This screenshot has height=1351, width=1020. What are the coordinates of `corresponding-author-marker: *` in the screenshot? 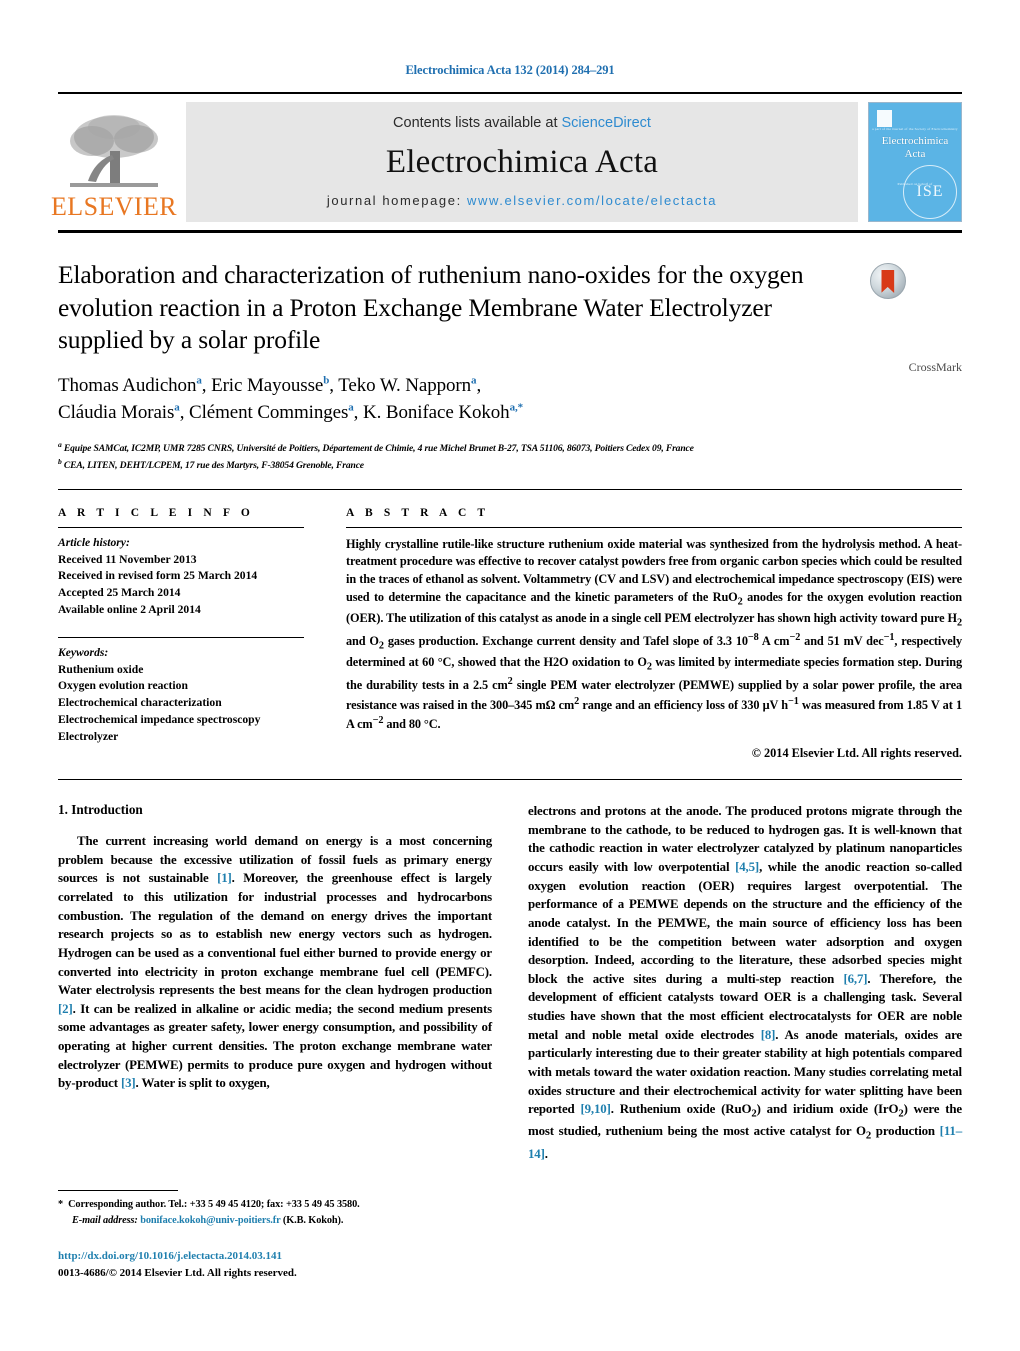 It's located at (61, 1205).